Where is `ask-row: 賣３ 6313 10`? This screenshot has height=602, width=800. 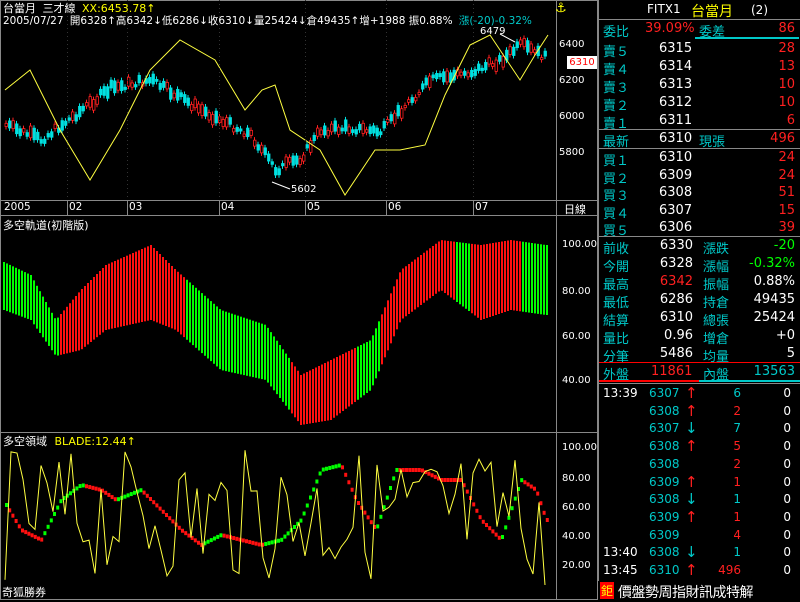
ask-row: 賣３ 6313 10 is located at coordinates (699, 85).